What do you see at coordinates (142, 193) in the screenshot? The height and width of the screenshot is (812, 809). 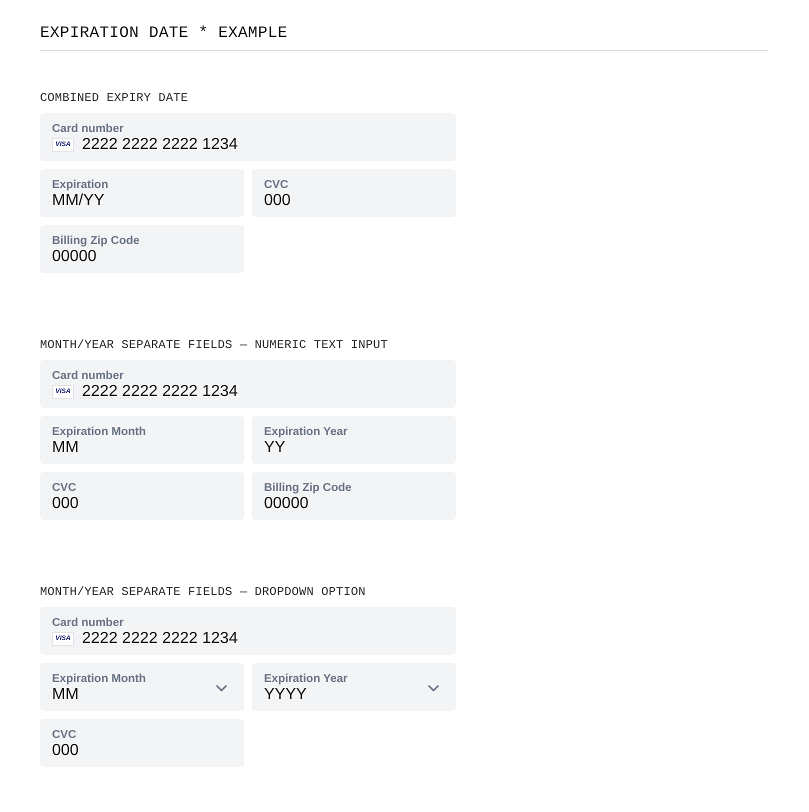 I see `text-field: Expiration MM/YY` at bounding box center [142, 193].